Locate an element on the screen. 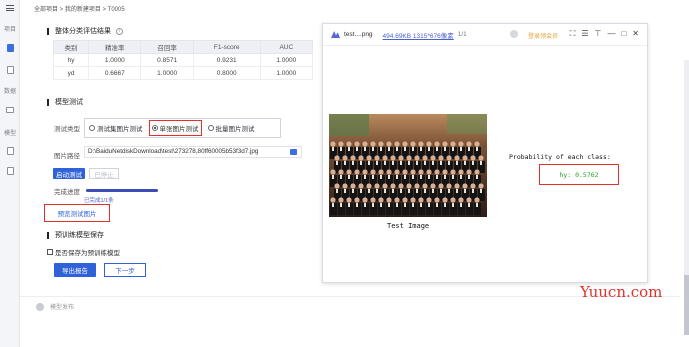 The width and height of the screenshot is (689, 347). menu-icon is located at coordinates (10, 8).